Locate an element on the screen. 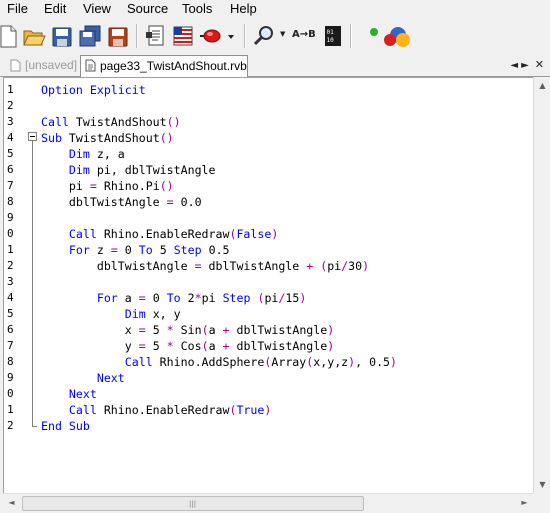 This screenshot has width=550, height=513. menu-file: File is located at coordinates (17, 9).